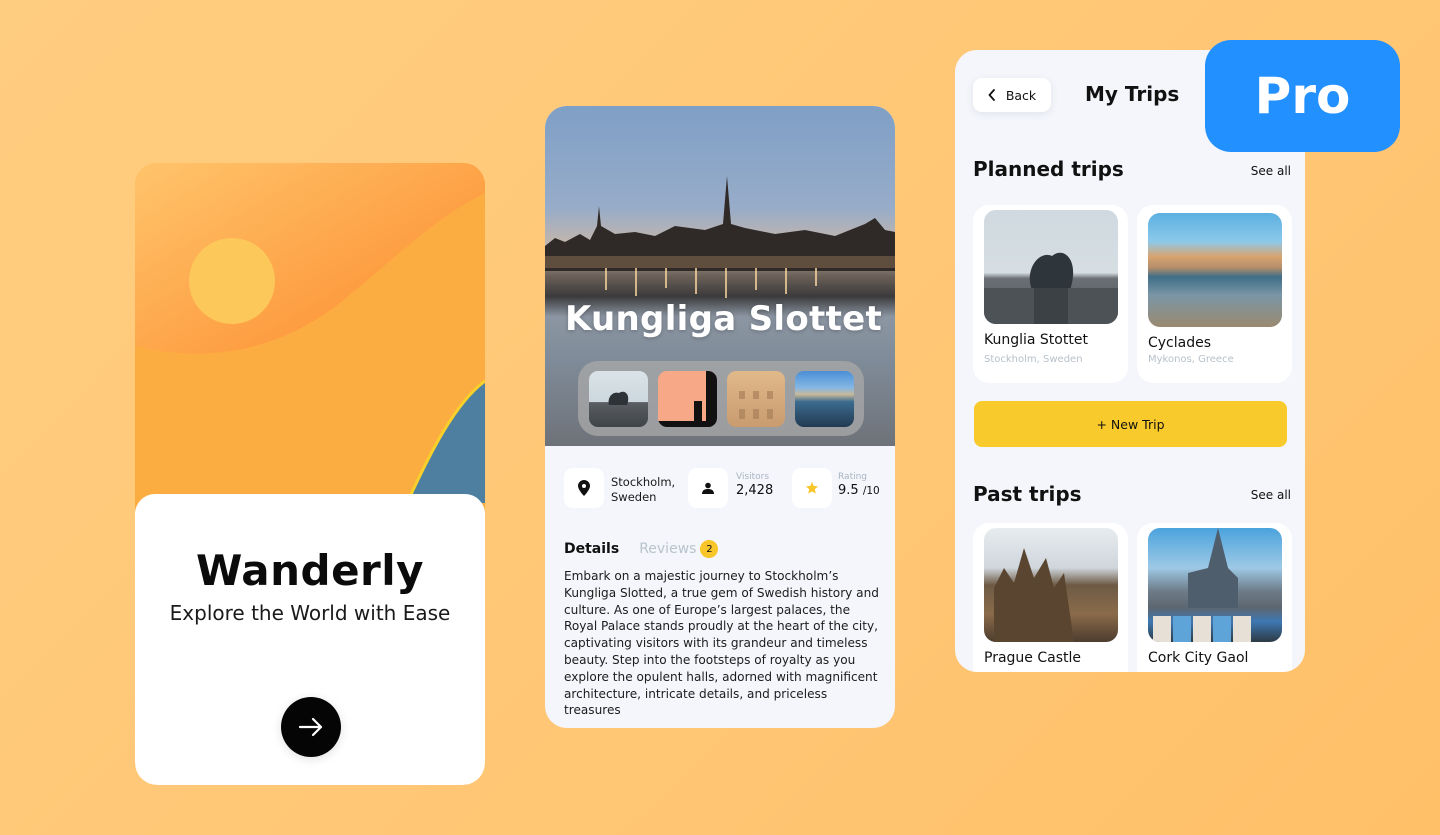 The height and width of the screenshot is (835, 1440). What do you see at coordinates (643, 482) in the screenshot?
I see `location-city: Stockholm,` at bounding box center [643, 482].